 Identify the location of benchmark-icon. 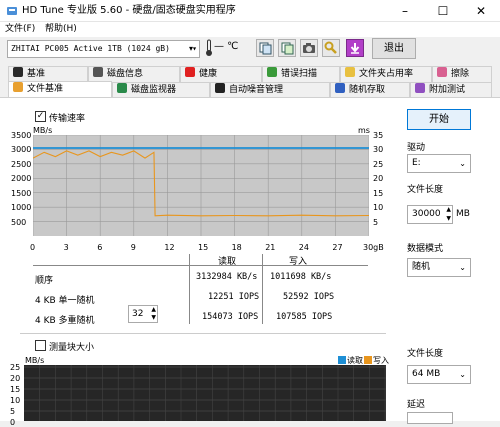
(18, 72).